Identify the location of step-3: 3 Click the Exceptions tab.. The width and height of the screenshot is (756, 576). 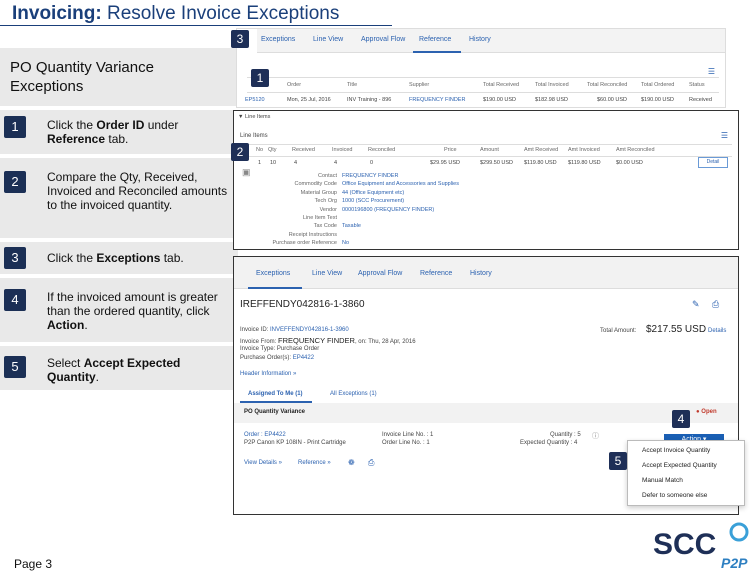
(119, 258).